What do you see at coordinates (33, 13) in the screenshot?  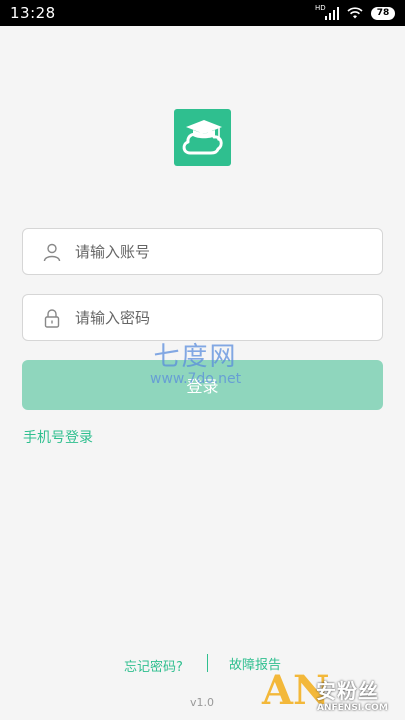 I see `status-time: 13:28` at bounding box center [33, 13].